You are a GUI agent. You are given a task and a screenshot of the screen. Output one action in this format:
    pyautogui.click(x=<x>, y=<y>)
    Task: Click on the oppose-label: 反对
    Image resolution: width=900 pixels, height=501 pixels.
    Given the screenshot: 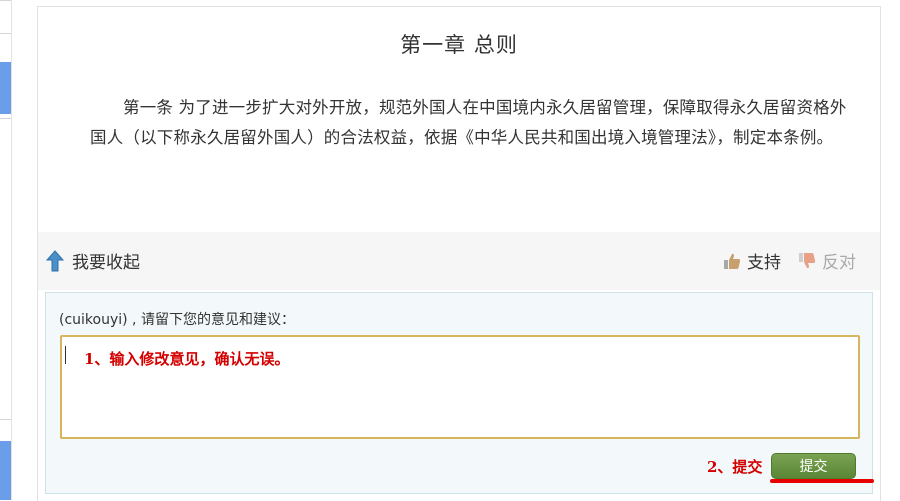 What is the action you would take?
    pyautogui.click(x=839, y=263)
    